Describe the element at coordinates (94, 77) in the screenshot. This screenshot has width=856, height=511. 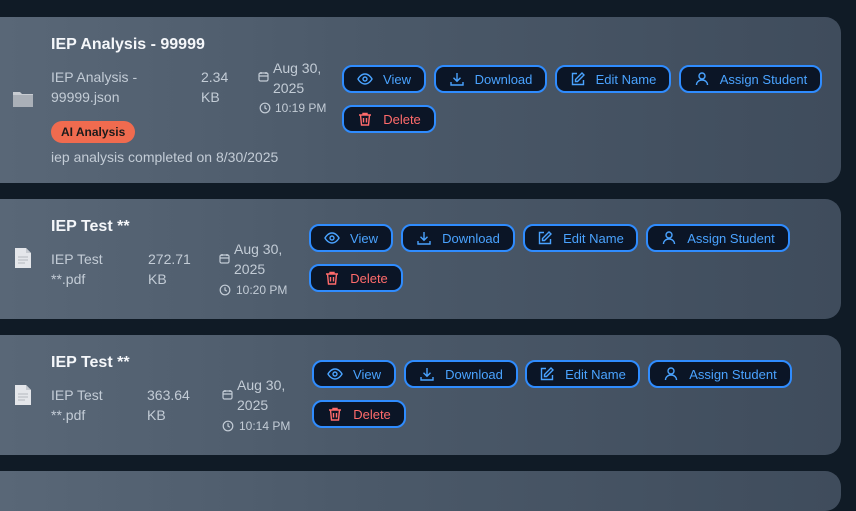
I see `file-name-line1: IEP Analysis -` at that location.